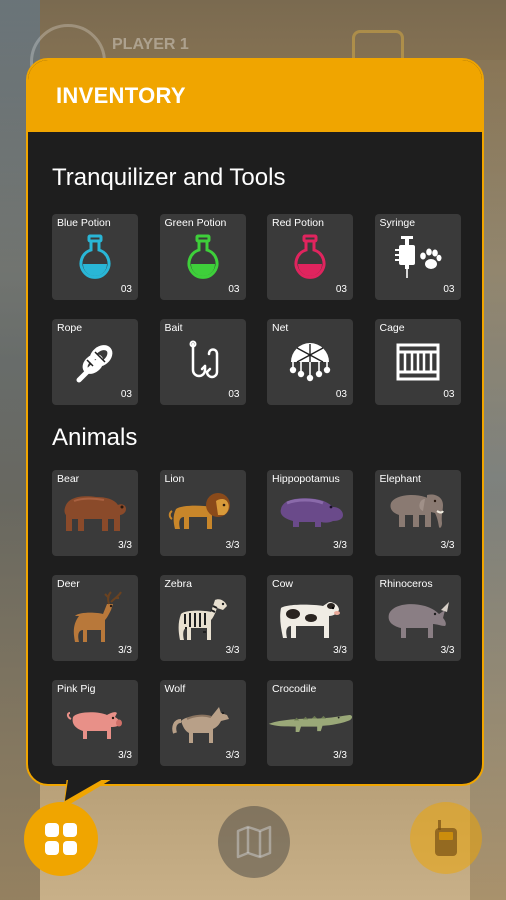  I want to click on item-label: Pink Pig, so click(76, 689).